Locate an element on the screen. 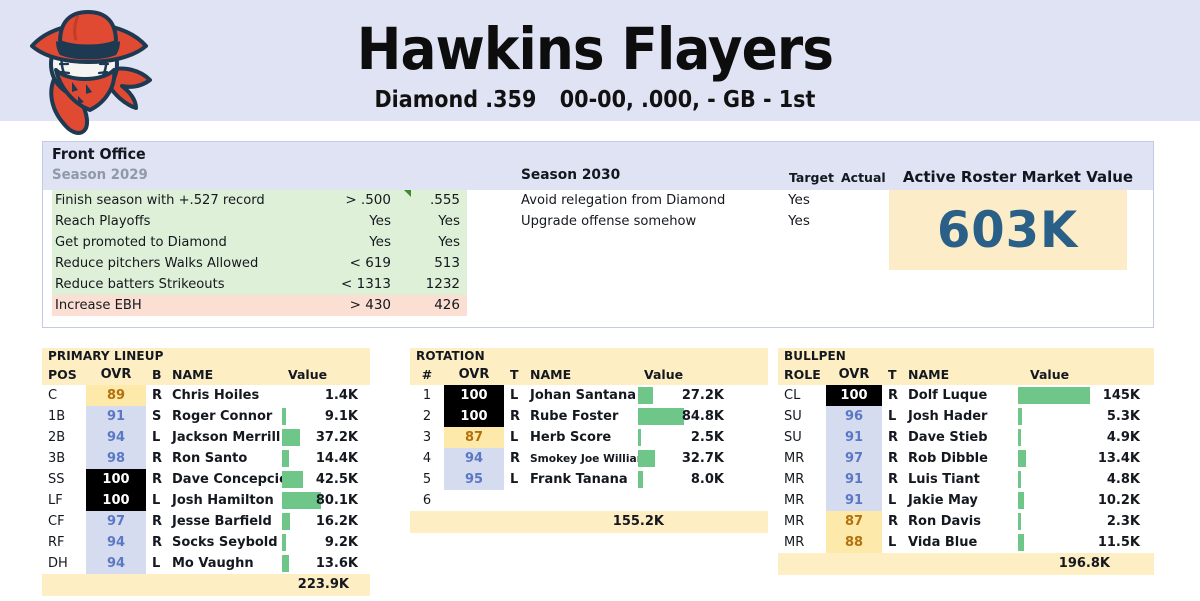 The width and height of the screenshot is (1200, 601). table-row: MR 97 R Rob Dibble 13.4K is located at coordinates (966, 458).